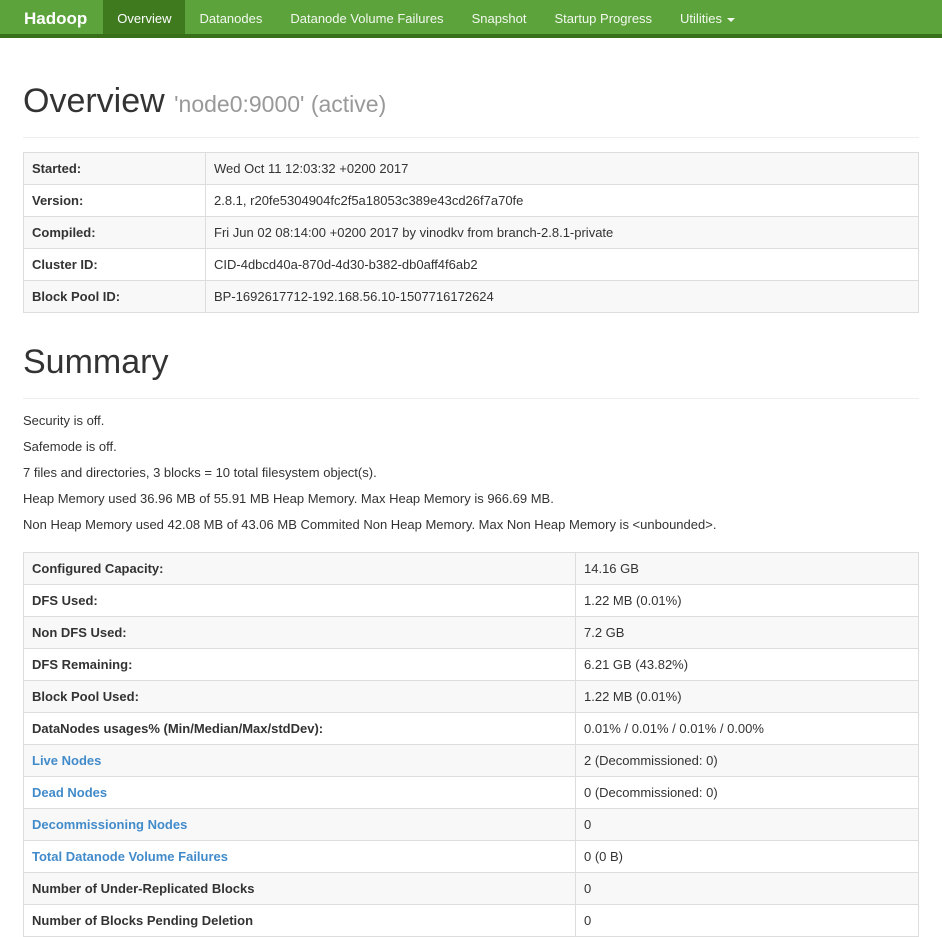  I want to click on table-row: Number of Blocks Pending Deletion 0, so click(471, 920).